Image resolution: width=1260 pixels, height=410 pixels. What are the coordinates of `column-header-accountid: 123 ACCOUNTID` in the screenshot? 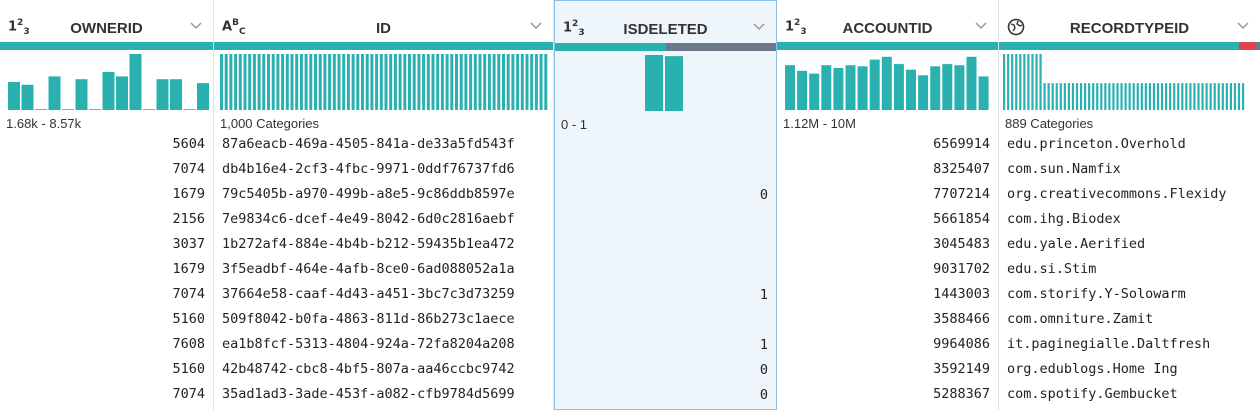 It's located at (887, 27).